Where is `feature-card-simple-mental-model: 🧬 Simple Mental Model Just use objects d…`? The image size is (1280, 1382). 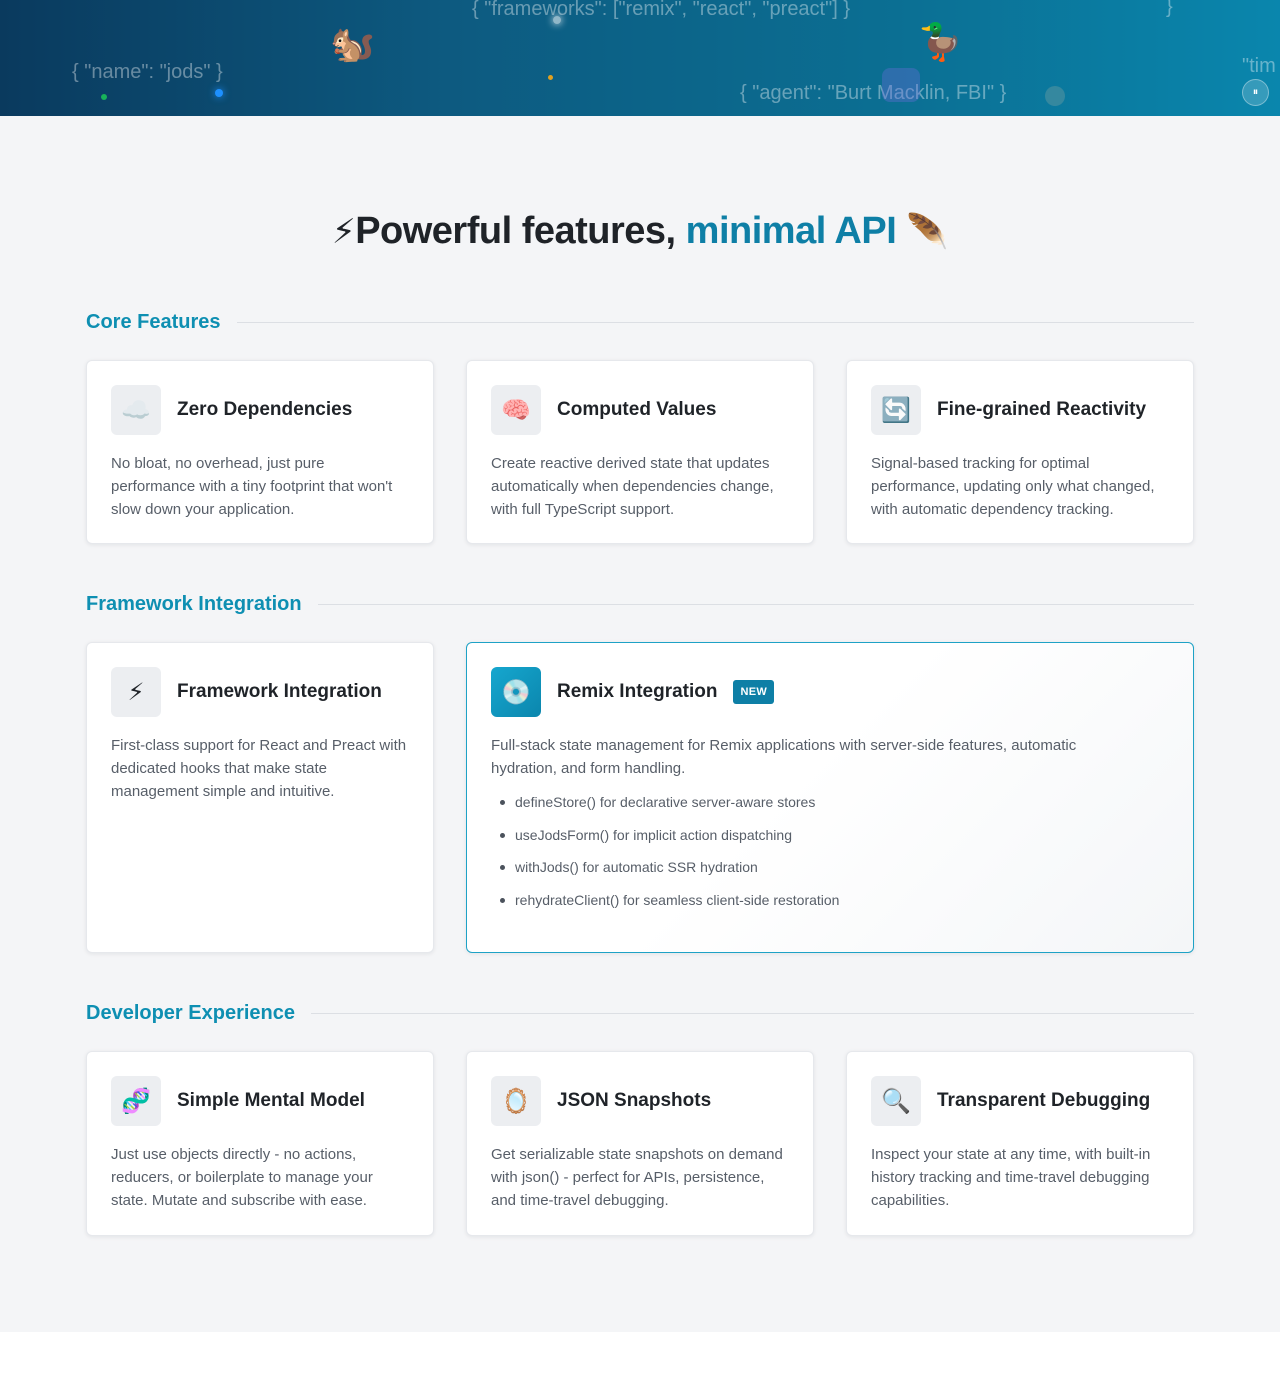 feature-card-simple-mental-model: 🧬 Simple Mental Model Just use objects d… is located at coordinates (260, 1143).